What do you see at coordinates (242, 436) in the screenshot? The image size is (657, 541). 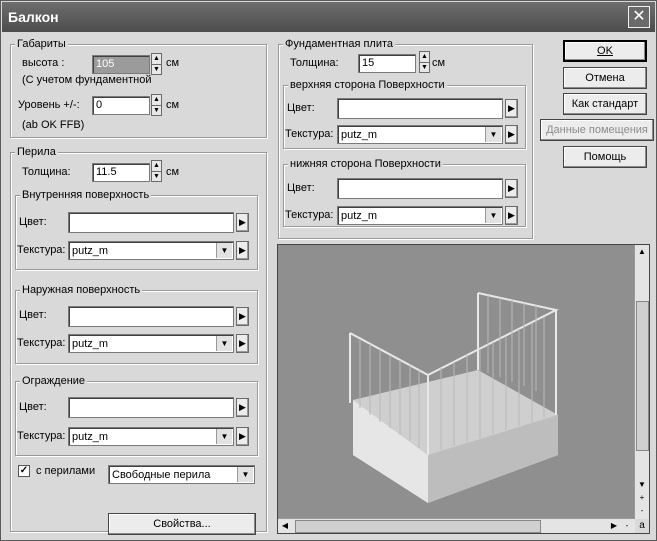 I see `fence-texture-arrow-icon: ▶` at bounding box center [242, 436].